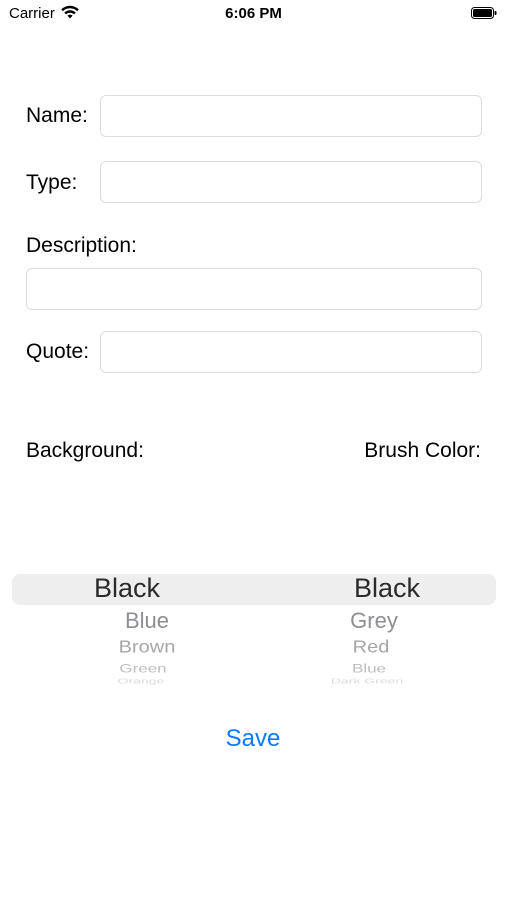 The width and height of the screenshot is (507, 900). I want to click on background-option: Orange, so click(141, 681).